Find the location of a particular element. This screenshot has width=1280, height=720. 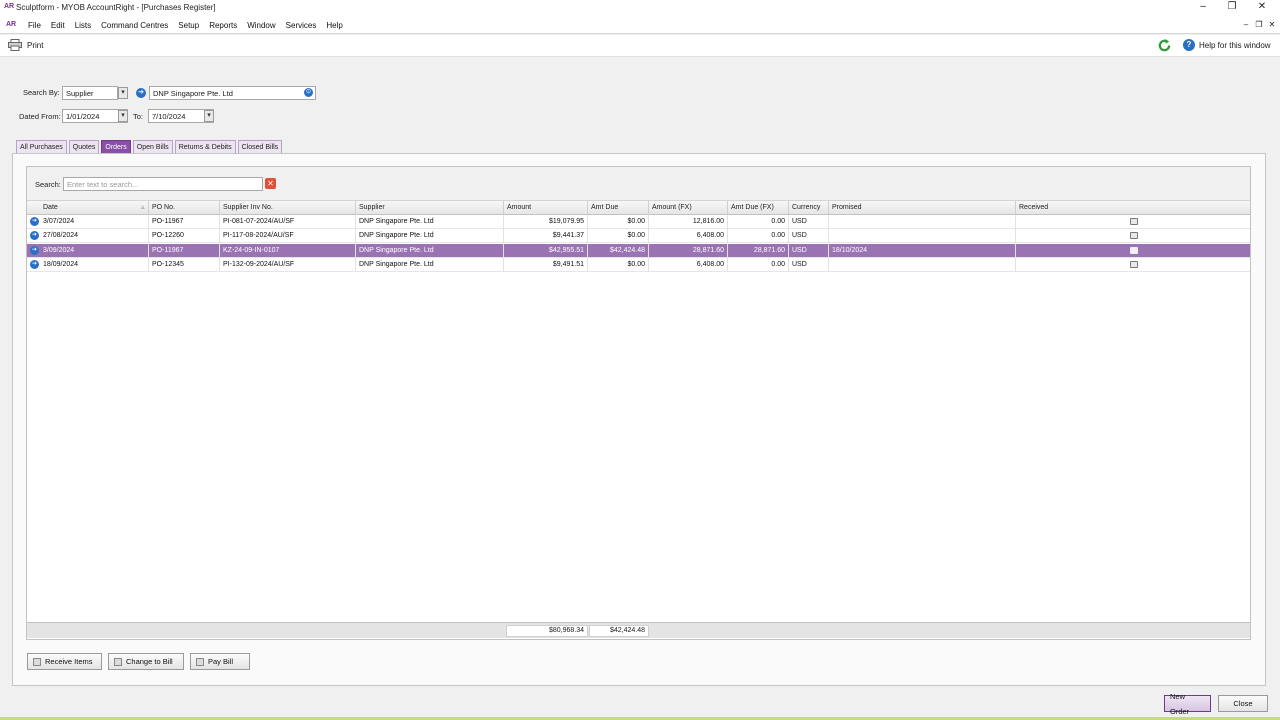

menu-setup: Setup is located at coordinates (188, 25).